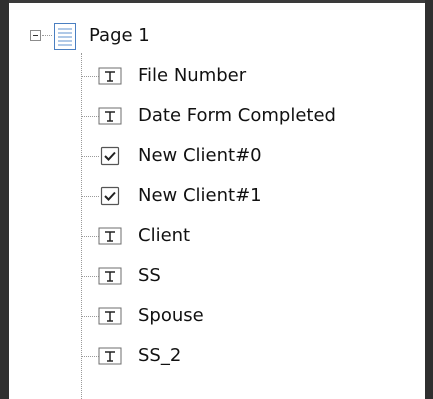 The height and width of the screenshot is (399, 433). What do you see at coordinates (209, 236) in the screenshot?
I see `tree-item: Client` at bounding box center [209, 236].